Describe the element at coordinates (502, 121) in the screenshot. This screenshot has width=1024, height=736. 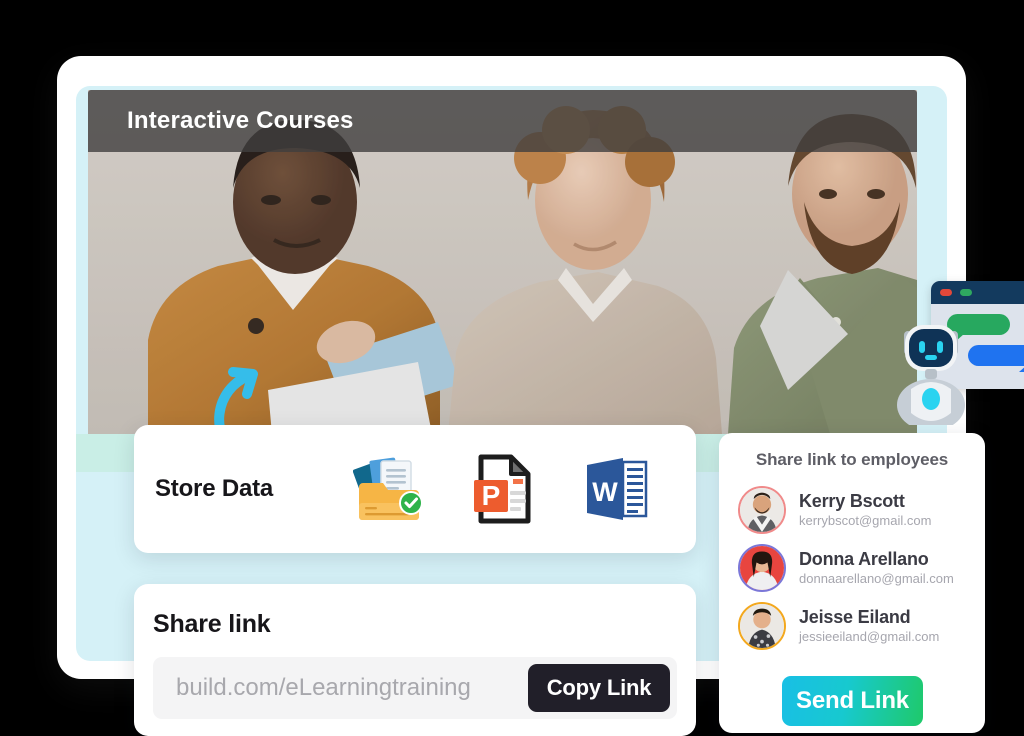
I see `hero-title-bar: Interactive Courses` at that location.